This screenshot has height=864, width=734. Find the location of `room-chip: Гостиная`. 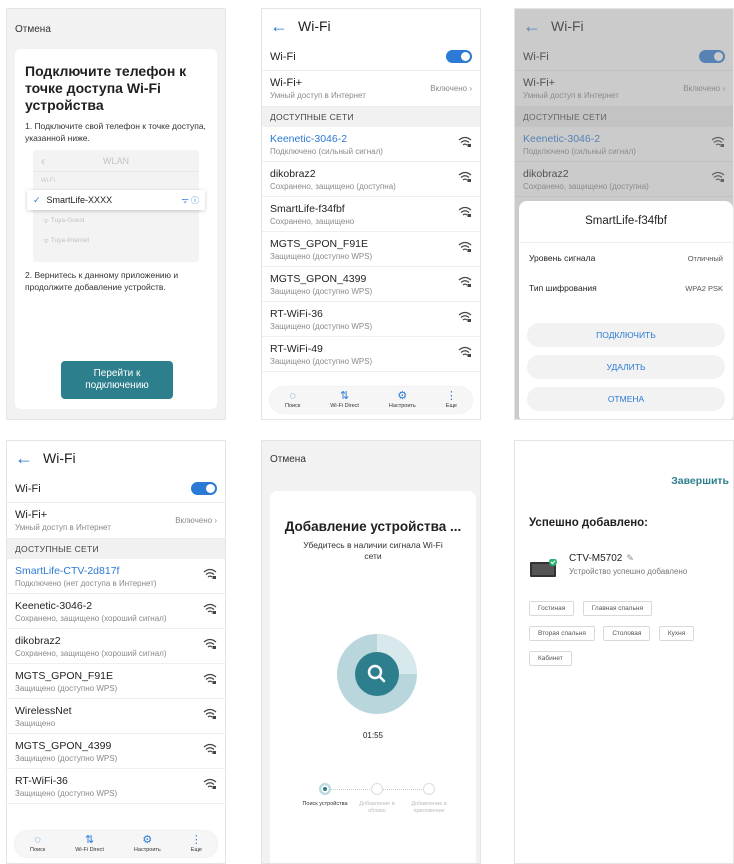

room-chip: Гостиная is located at coordinates (552, 608).